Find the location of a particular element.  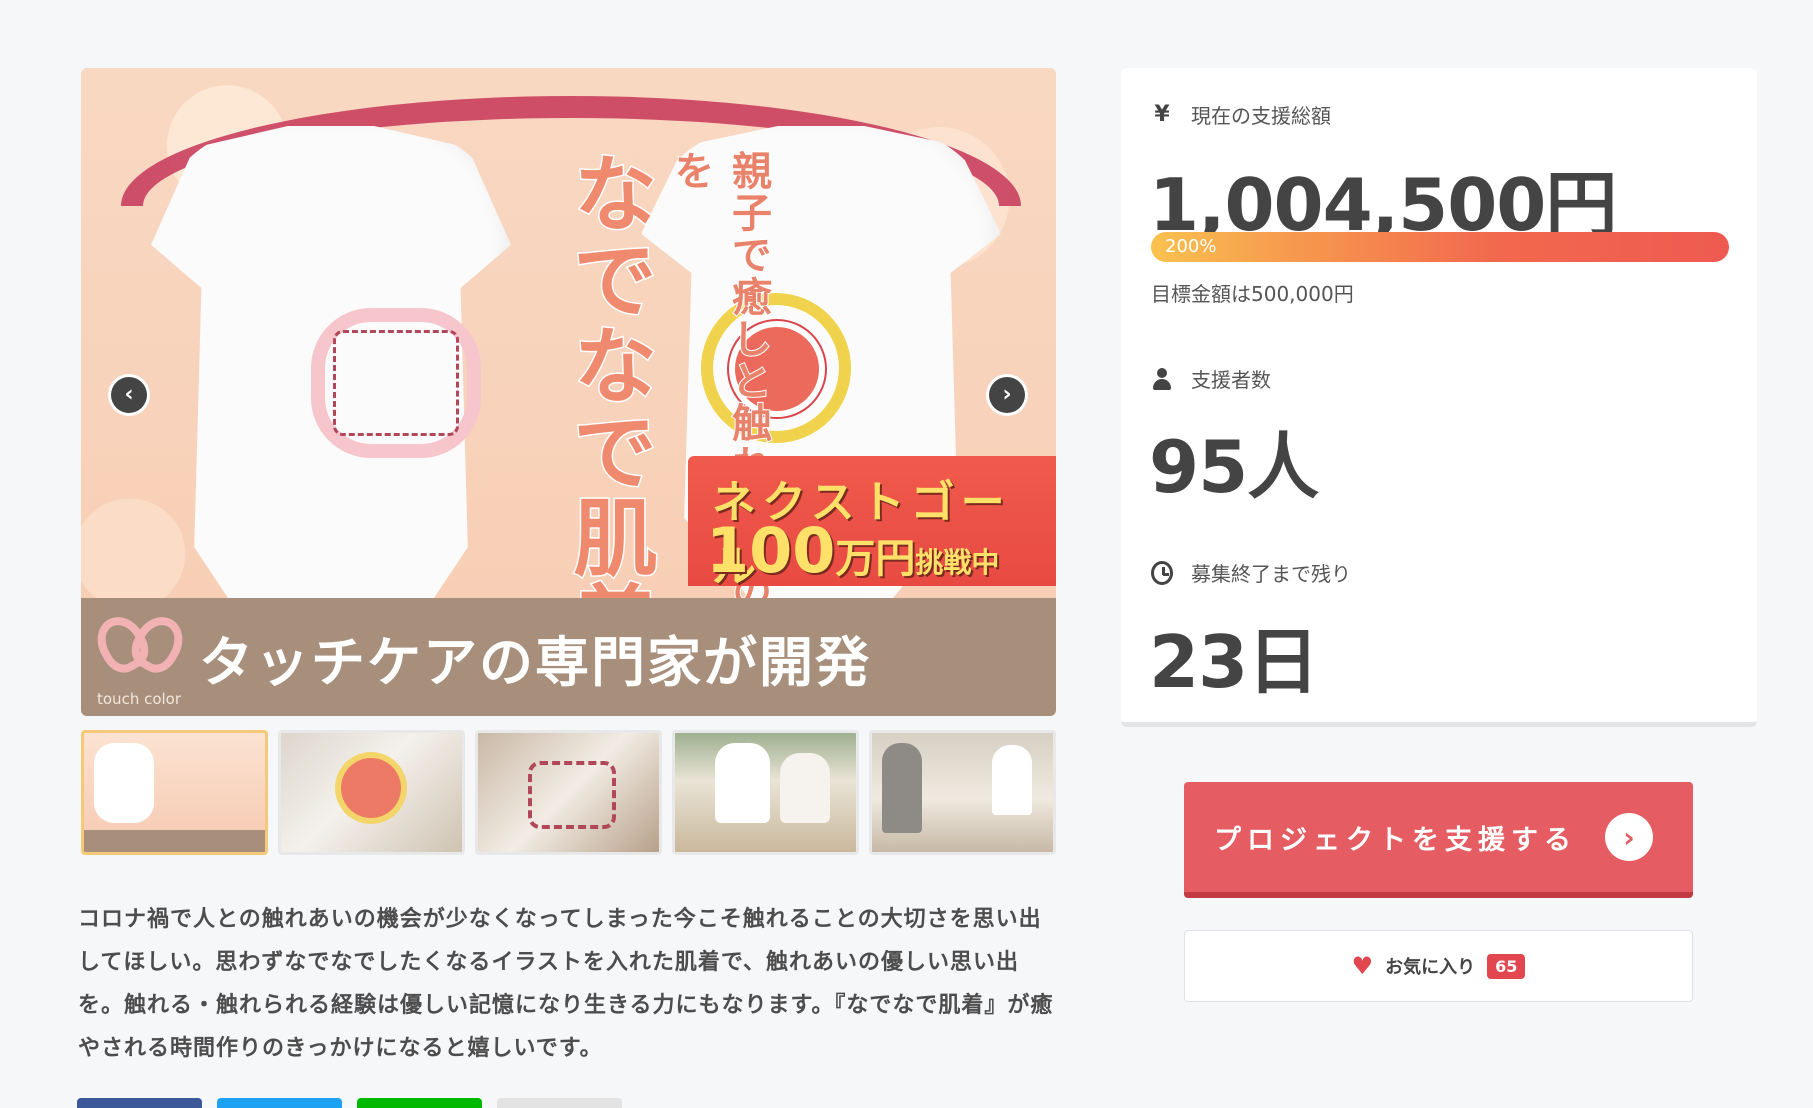

amount-label-row: ¥ 現在の支援総額 is located at coordinates (1241, 114).